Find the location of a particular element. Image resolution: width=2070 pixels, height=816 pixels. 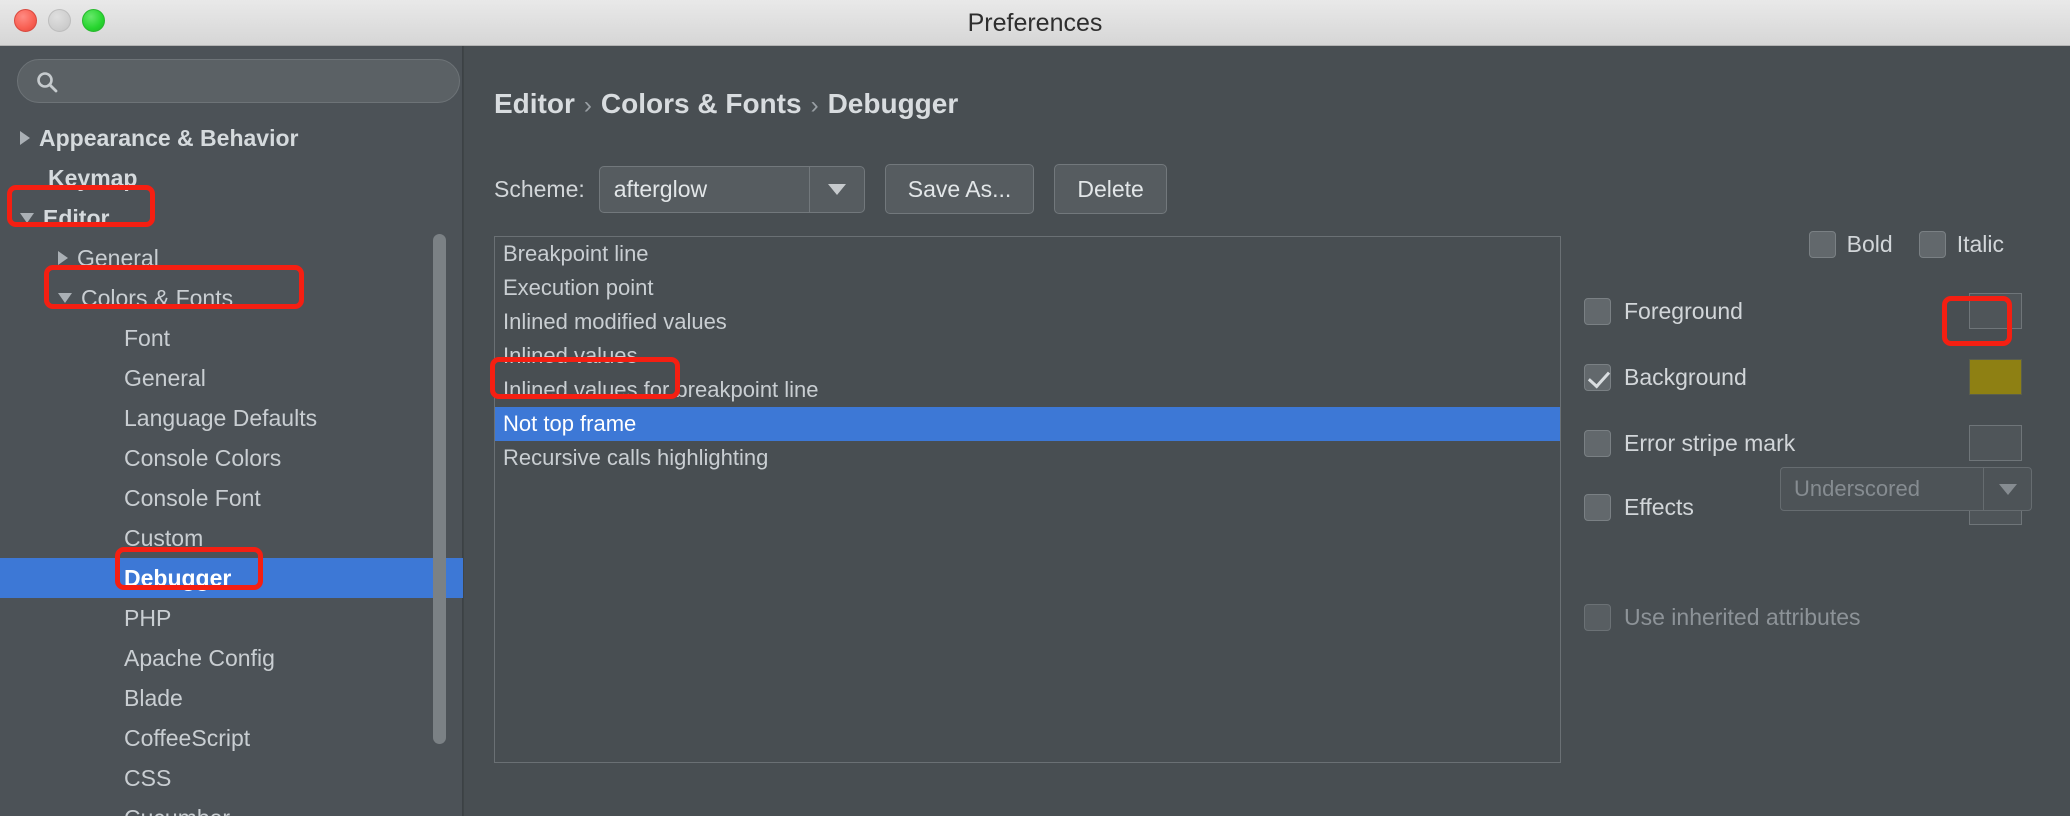

sidebar-item-label: General is located at coordinates (118, 258).